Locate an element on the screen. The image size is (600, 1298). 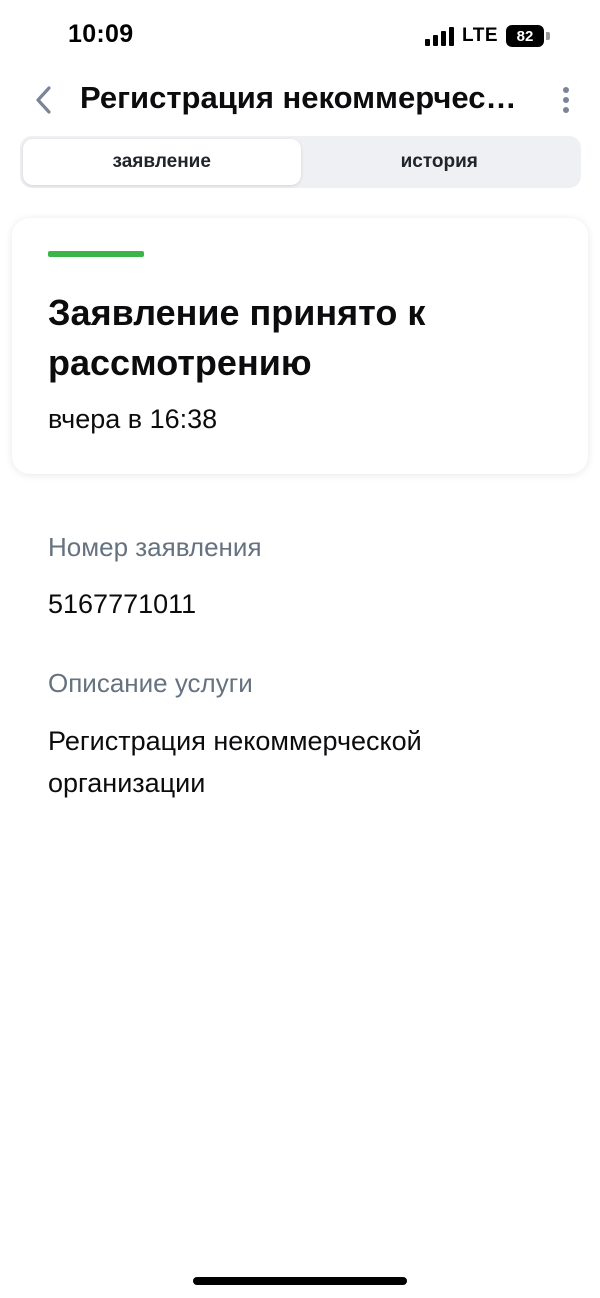
service-description-label: Описание услуги is located at coordinates (150, 683).